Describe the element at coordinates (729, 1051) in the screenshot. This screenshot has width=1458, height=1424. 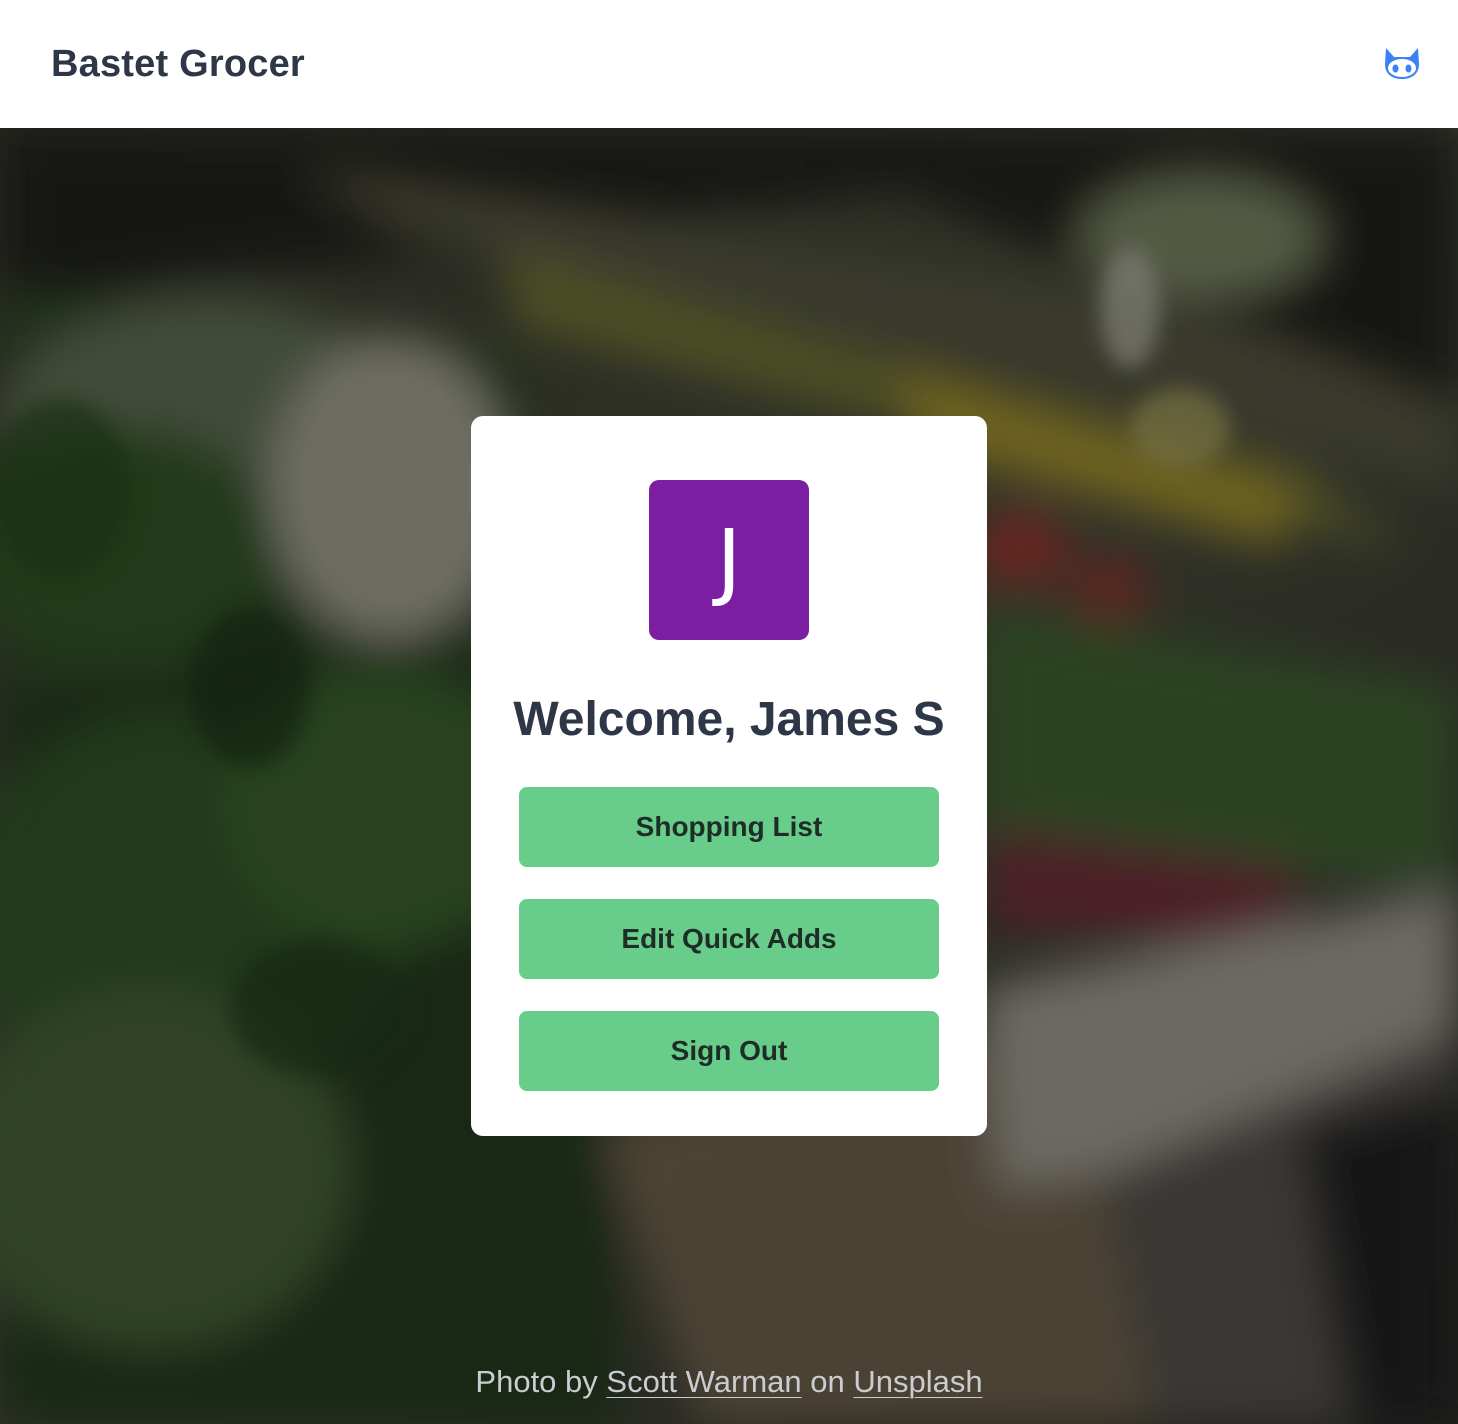
I see `sign-out-button: Sign Out` at that location.